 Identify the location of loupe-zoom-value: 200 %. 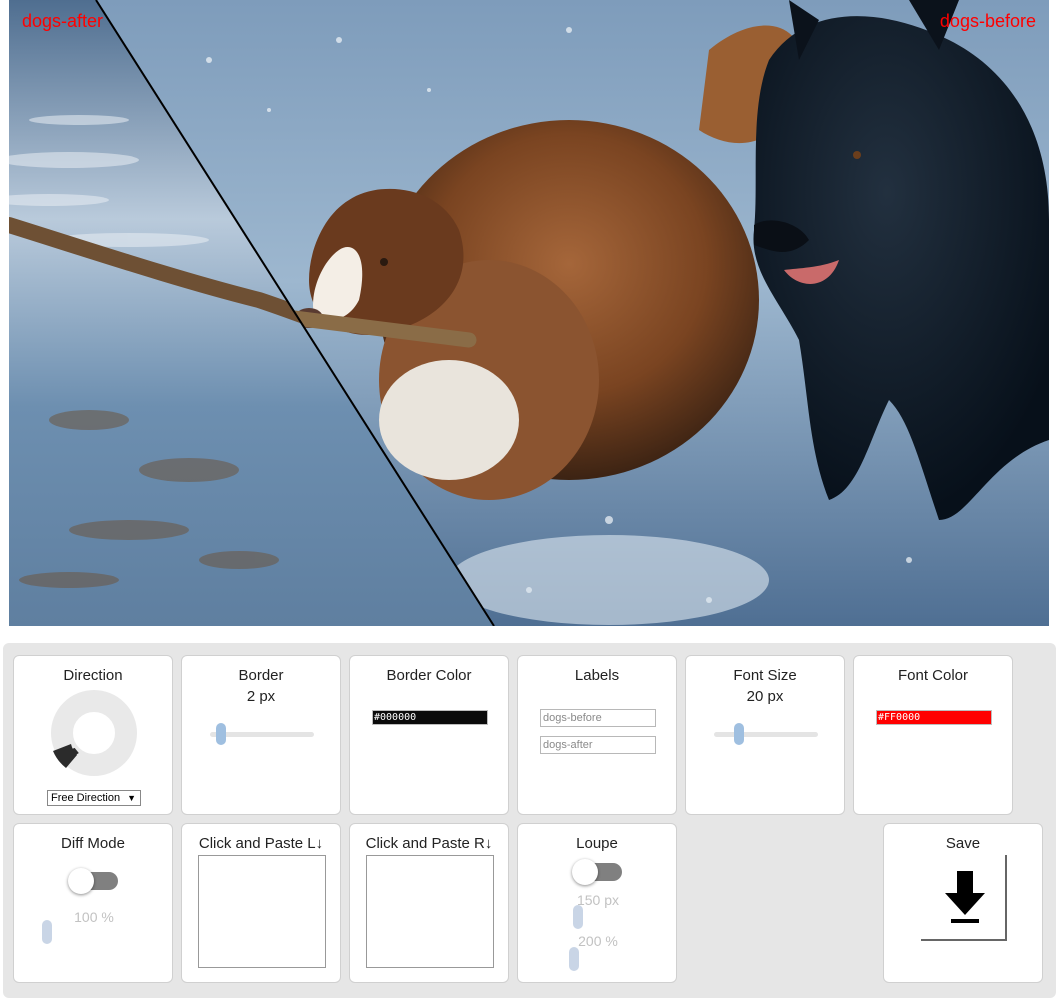
(598, 941).